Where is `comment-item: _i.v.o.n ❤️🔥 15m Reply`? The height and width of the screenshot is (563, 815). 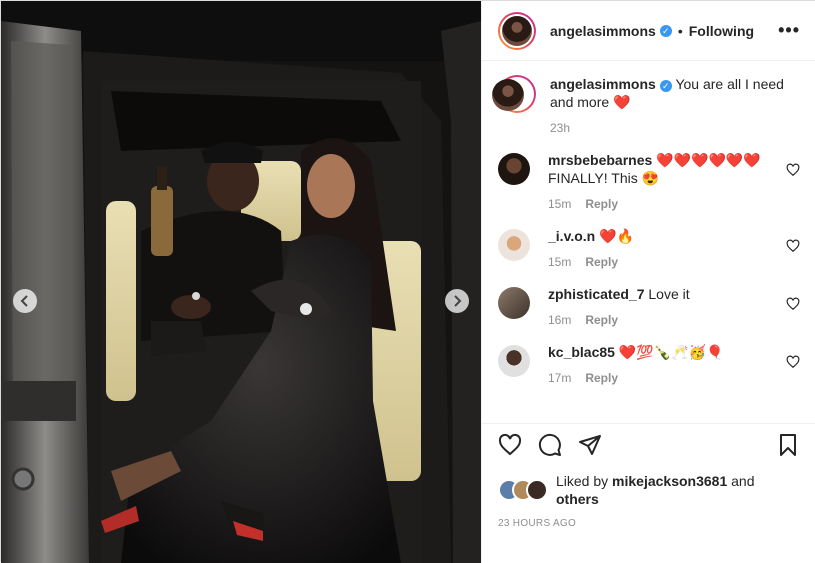
comment-item: _i.v.o.n ❤️🔥 15m Reply is located at coordinates (649, 242).